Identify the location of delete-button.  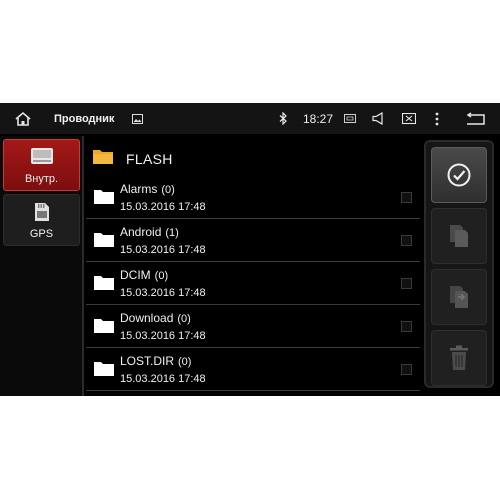
(459, 358).